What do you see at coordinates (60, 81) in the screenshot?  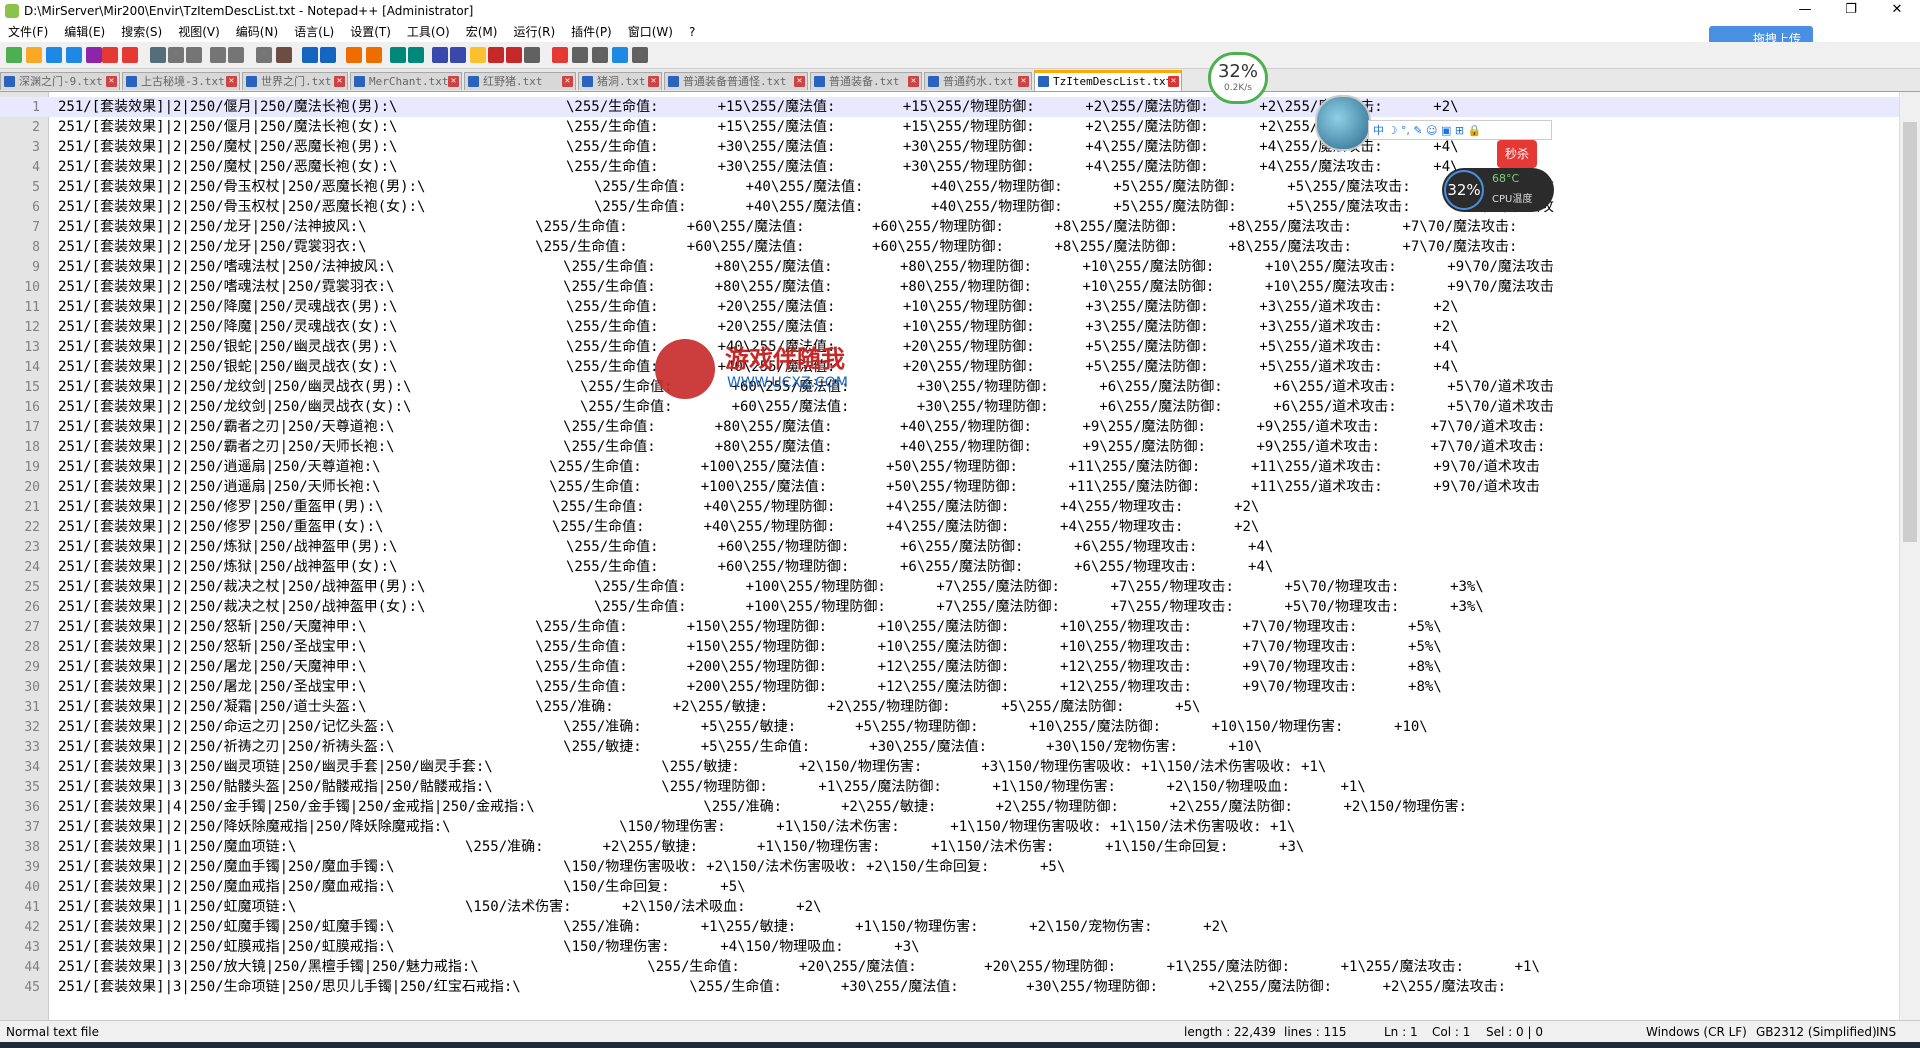 I see `tab-file: 深渊之门-9.txt ✕` at bounding box center [60, 81].